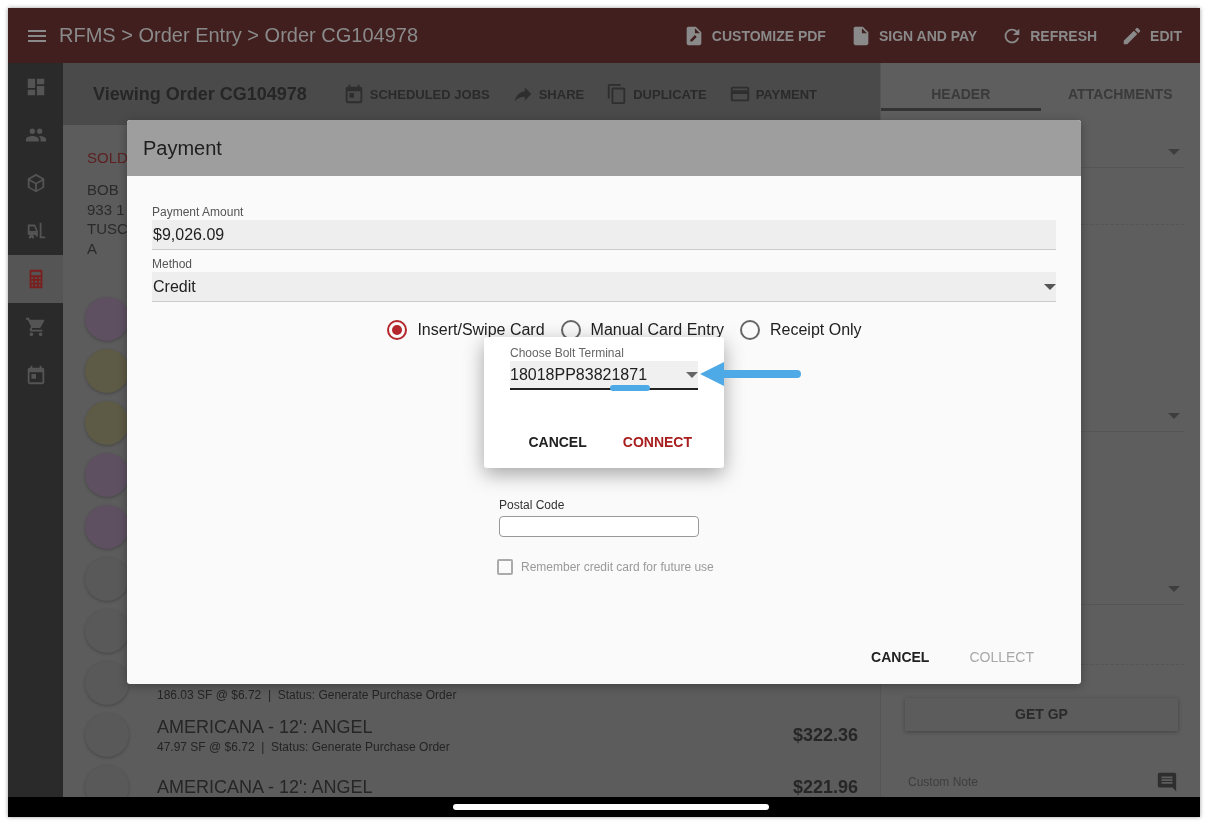  I want to click on highlight-mark, so click(630, 388).